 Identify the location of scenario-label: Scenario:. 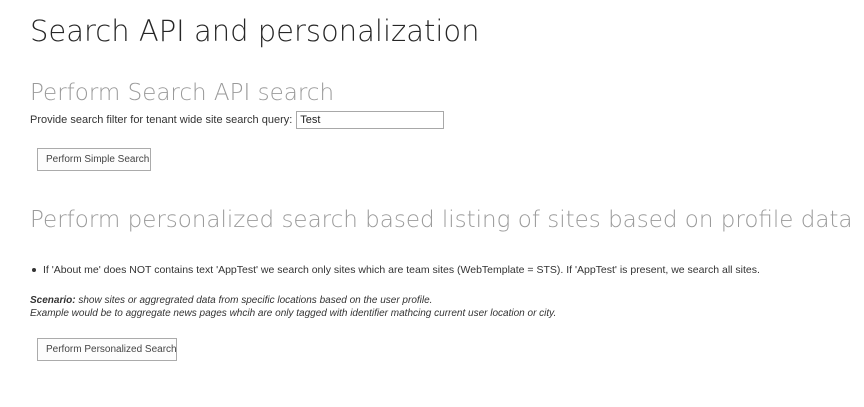
(53, 300).